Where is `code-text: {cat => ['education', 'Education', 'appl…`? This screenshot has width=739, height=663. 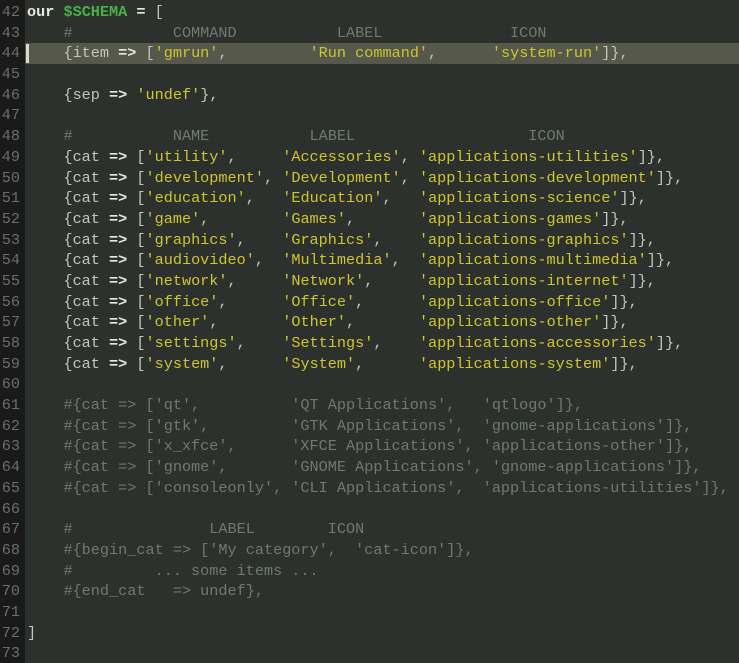
code-text: {cat => ['education', 'Education', 'appl… is located at coordinates (337, 198).